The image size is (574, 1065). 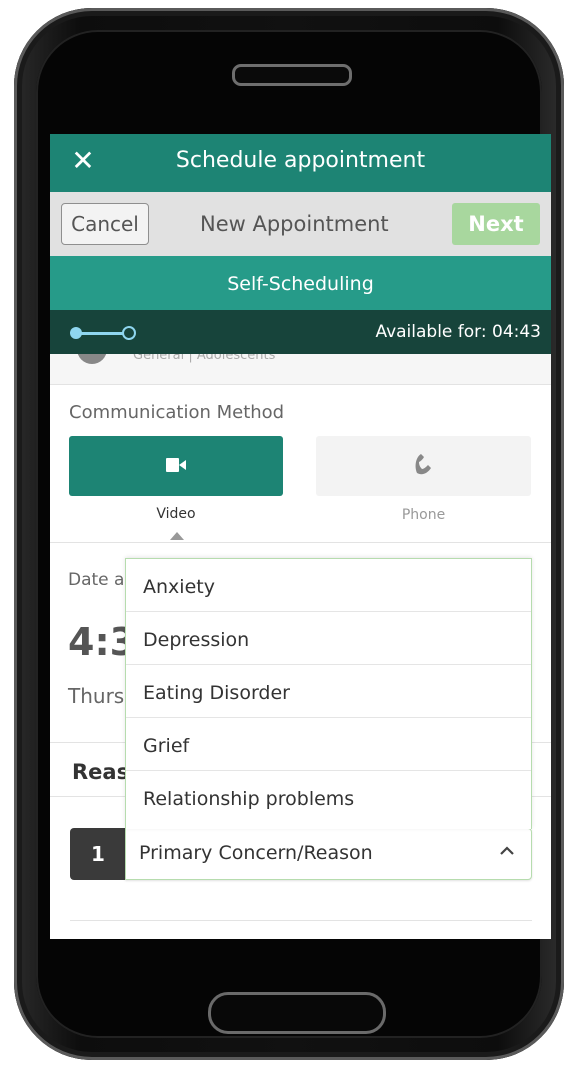 I want to click on phone-option-button, so click(x=423, y=466).